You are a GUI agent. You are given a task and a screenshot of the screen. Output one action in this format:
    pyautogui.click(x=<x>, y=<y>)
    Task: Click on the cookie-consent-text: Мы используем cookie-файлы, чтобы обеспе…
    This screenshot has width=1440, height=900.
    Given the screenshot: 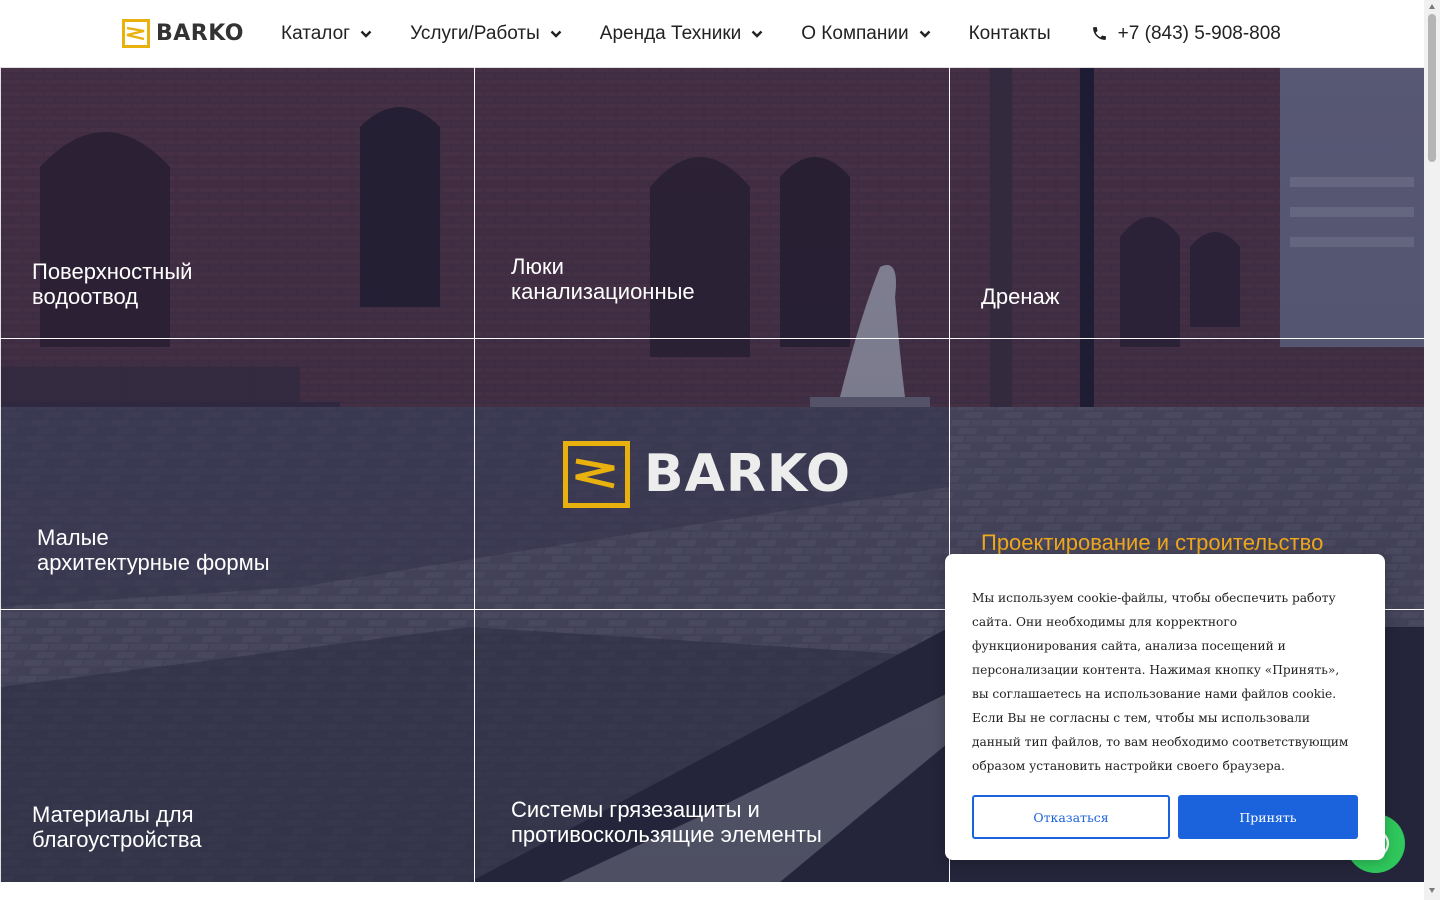 What is the action you would take?
    pyautogui.click(x=1160, y=682)
    